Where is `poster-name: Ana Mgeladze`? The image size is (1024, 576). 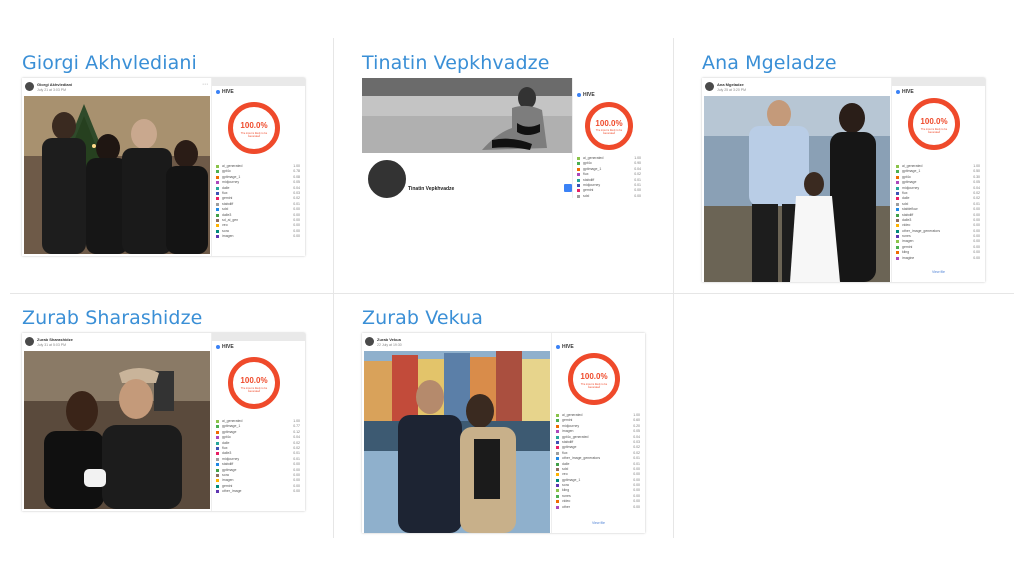
poster-name: Ana Mgeladze is located at coordinates (730, 84).